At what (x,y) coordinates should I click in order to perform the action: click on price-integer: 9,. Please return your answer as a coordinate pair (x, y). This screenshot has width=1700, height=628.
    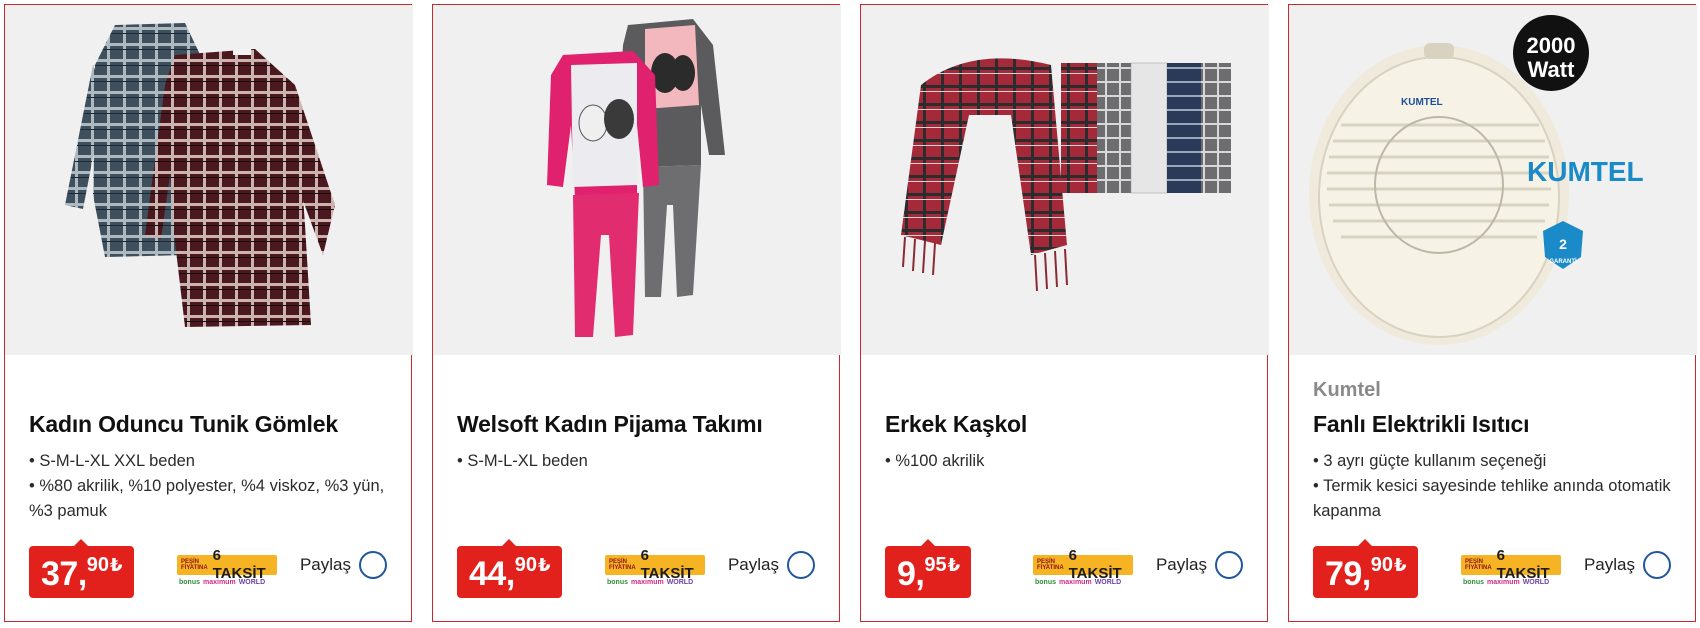
    Looking at the image, I should click on (911, 574).